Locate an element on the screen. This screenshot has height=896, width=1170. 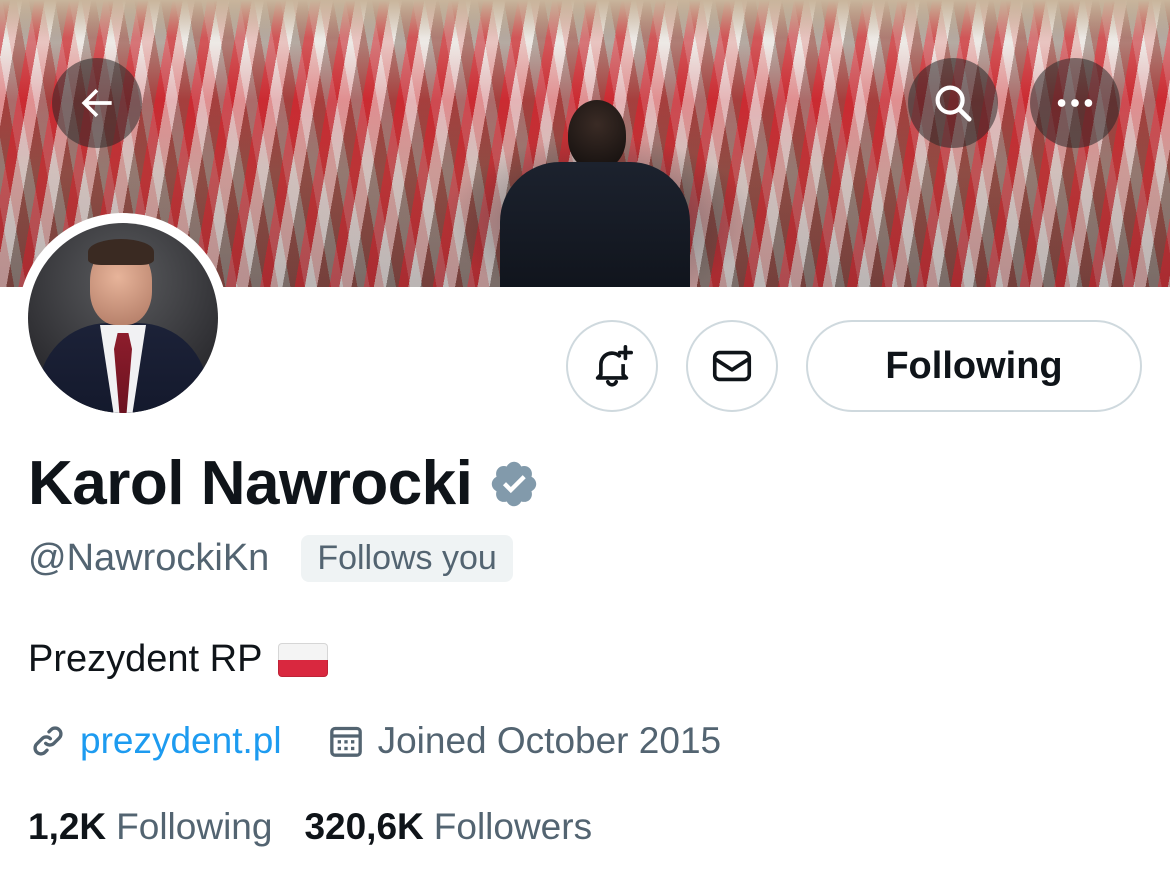
link-icon is located at coordinates (48, 741).